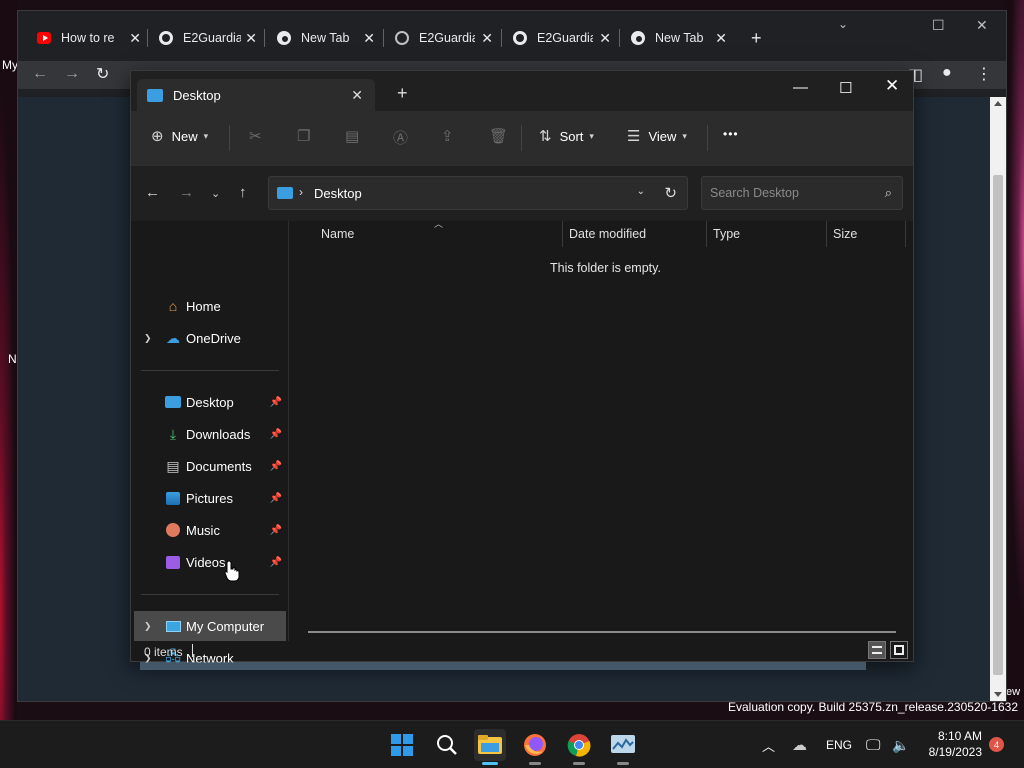 This screenshot has width=1024, height=768. Describe the element at coordinates (259, 136) in the screenshot. I see `cut-button: ✂` at that location.